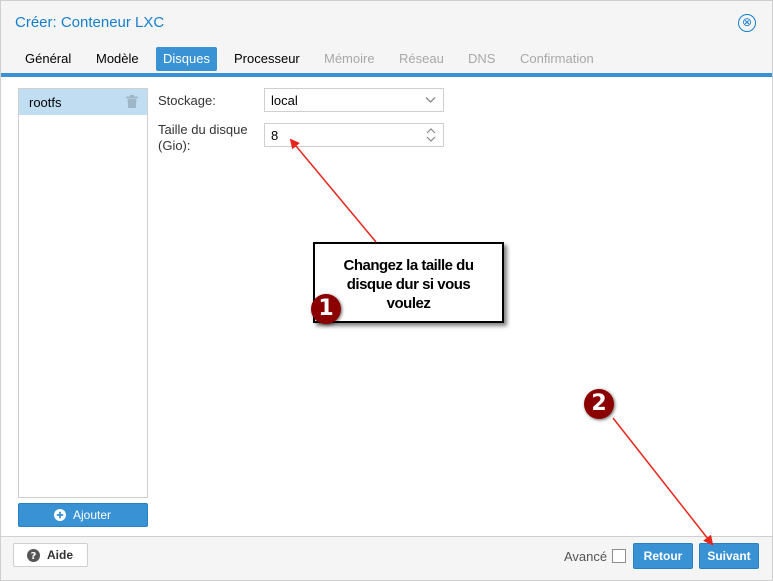 The height and width of the screenshot is (581, 773). I want to click on title-bar: Créer: Conteneur LXC ⊗, so click(386, 22).